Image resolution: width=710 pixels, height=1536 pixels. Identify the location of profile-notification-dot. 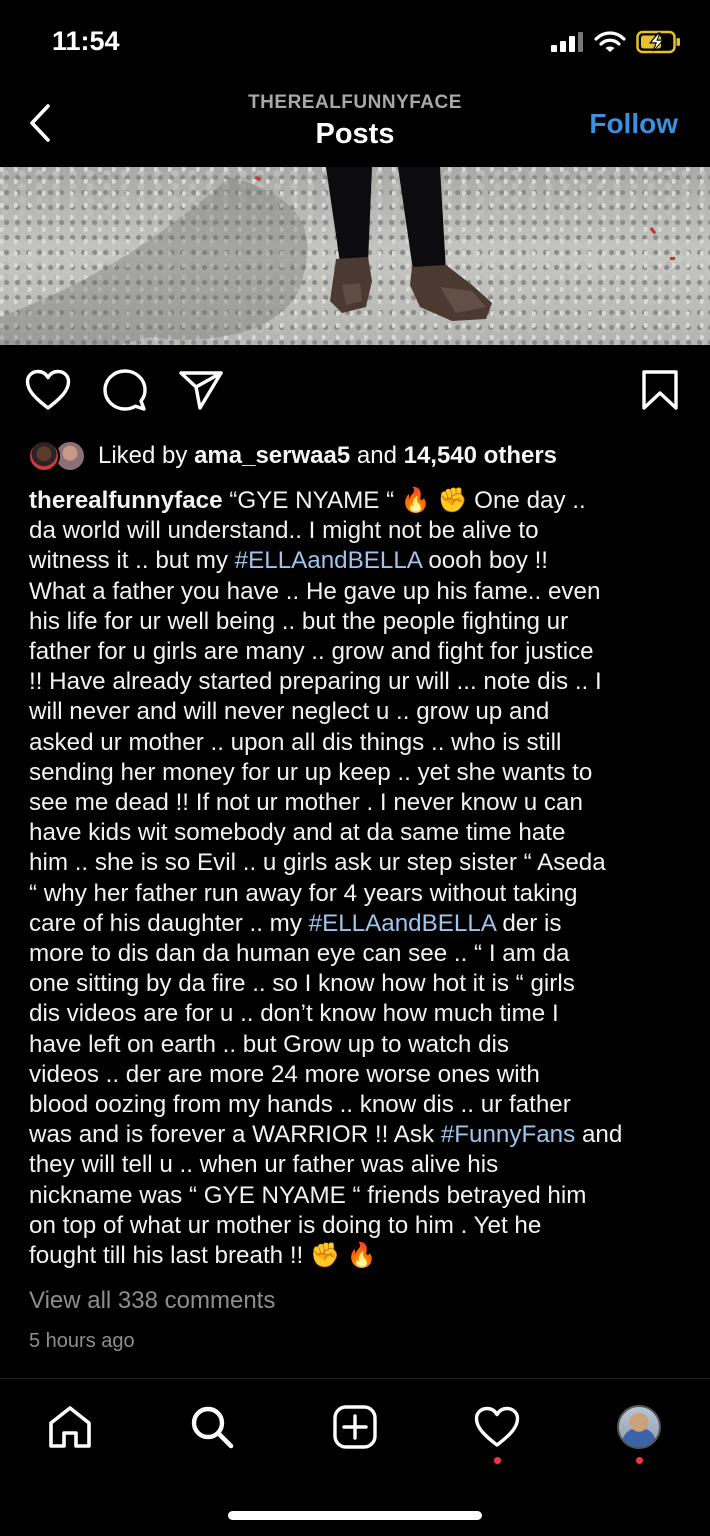
(639, 1460).